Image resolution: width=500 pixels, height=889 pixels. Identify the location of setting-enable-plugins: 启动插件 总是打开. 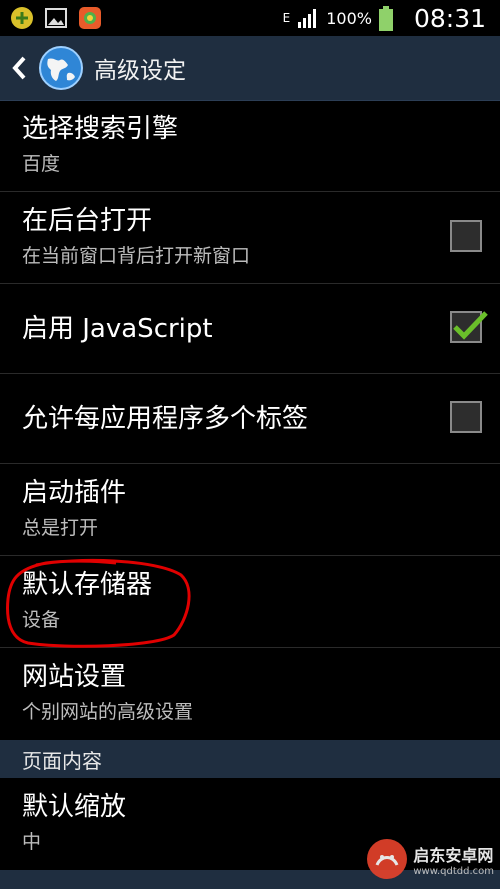
(250, 510).